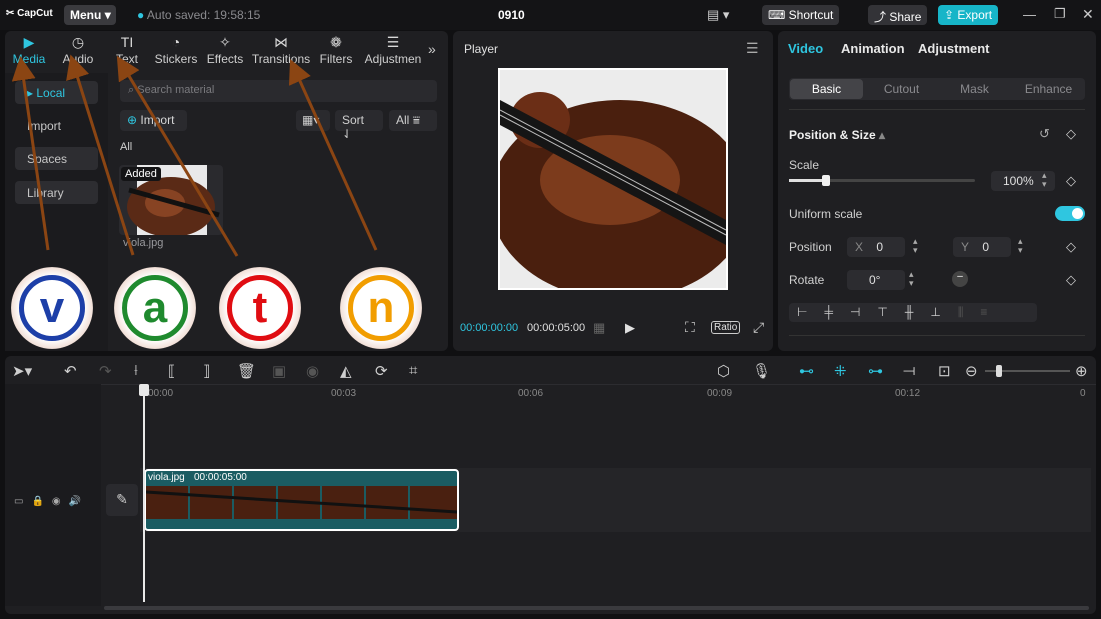 Image resolution: width=1101 pixels, height=619 pixels. I want to click on redo-icon: ↷, so click(105, 371).